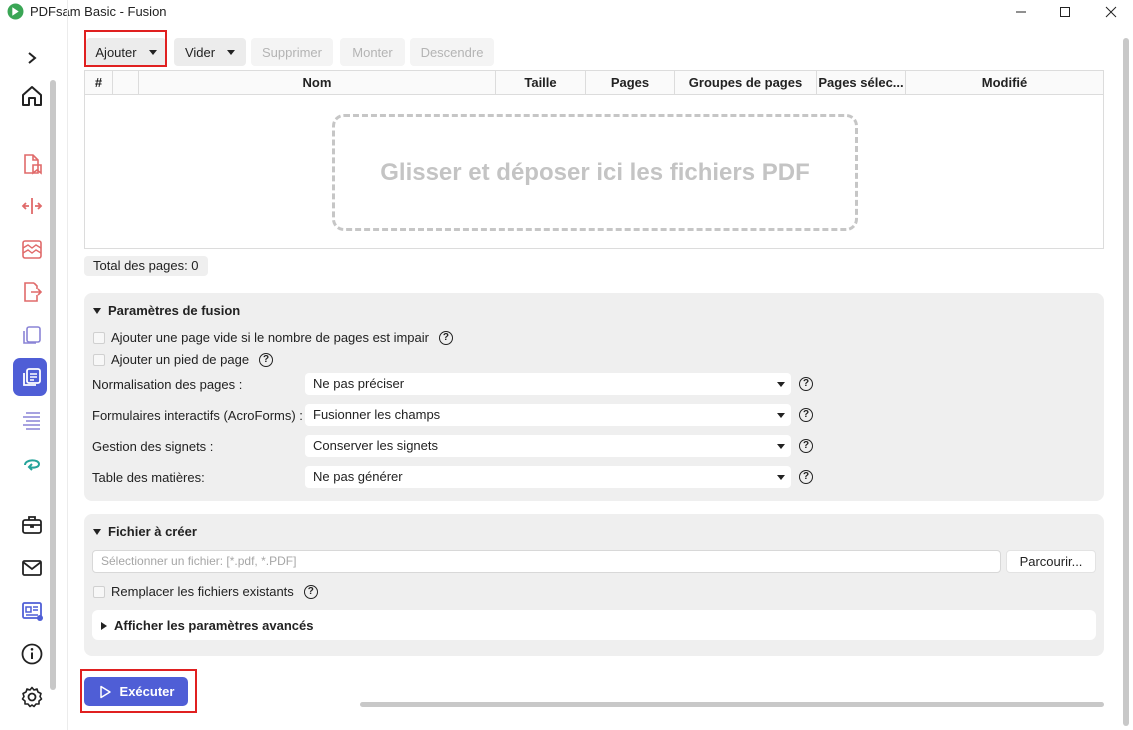  Describe the element at coordinates (180, 359) in the screenshot. I see `footer-label: Ajouter un pied de page` at that location.